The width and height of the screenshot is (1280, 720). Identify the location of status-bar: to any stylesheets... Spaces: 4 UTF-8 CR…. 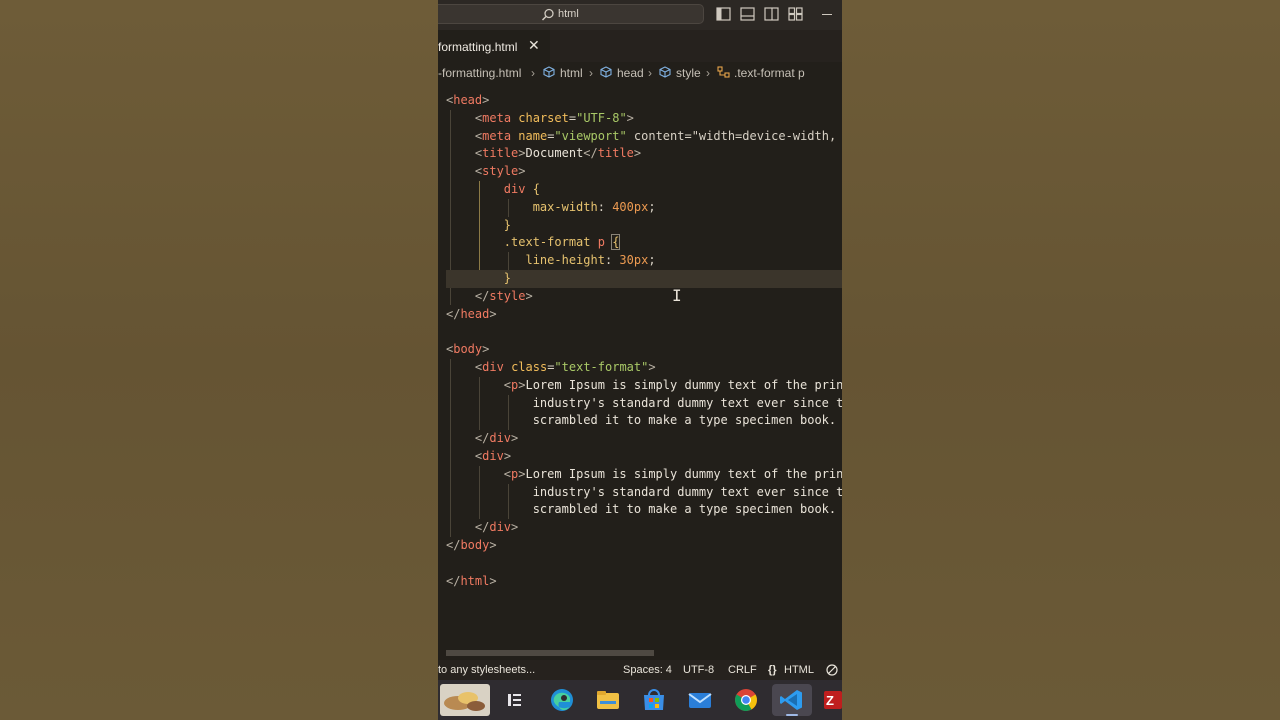
(640, 670).